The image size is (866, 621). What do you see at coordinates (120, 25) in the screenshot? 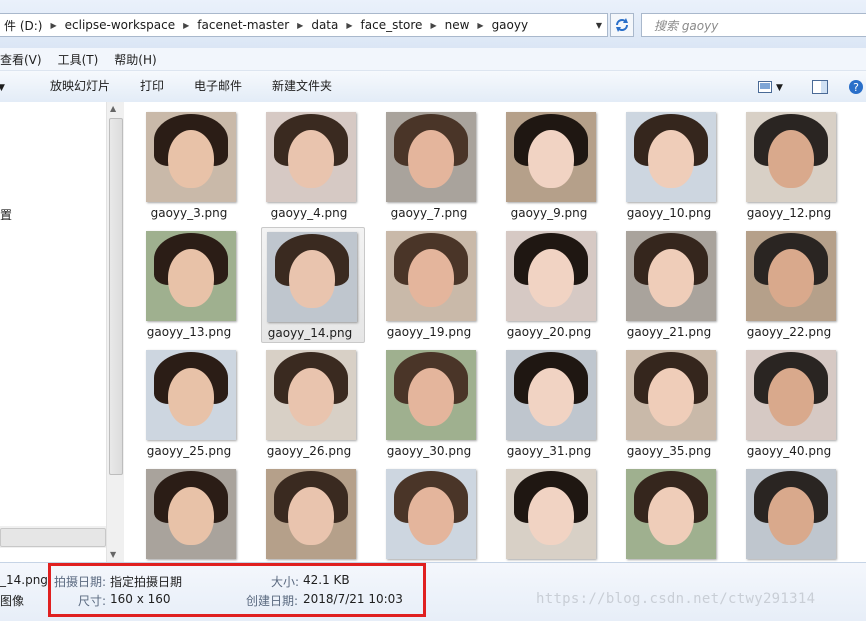
I see `breadcrumb-eclipse-workspace: eclipse-workspace` at bounding box center [120, 25].